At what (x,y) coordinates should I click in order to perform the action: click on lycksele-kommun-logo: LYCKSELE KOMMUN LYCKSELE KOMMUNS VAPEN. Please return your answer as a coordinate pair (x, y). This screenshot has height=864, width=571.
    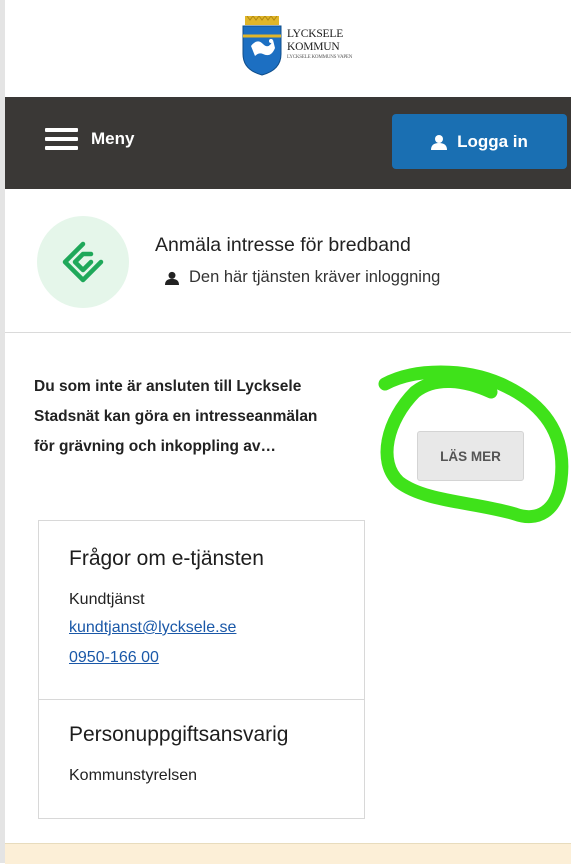
    Looking at the image, I should click on (301, 47).